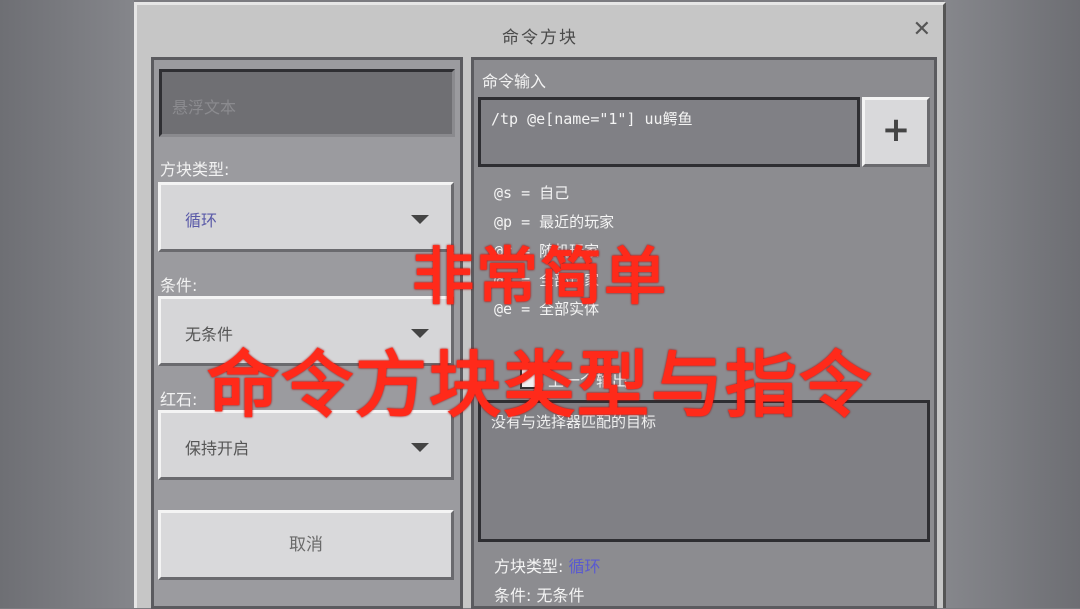  What do you see at coordinates (584, 566) in the screenshot?
I see `status-block-type-value: 循环` at bounding box center [584, 566].